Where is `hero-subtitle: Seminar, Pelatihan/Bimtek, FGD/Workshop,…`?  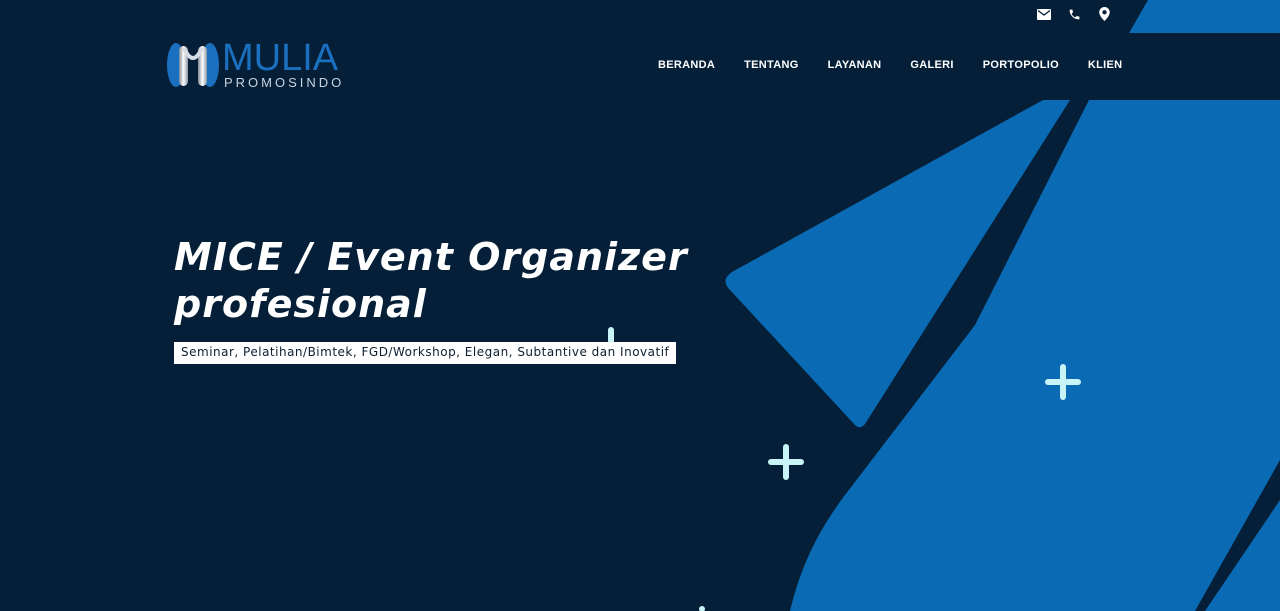
hero-subtitle: Seminar, Pelatihan/Bimtek, FGD/Workshop,… is located at coordinates (425, 353).